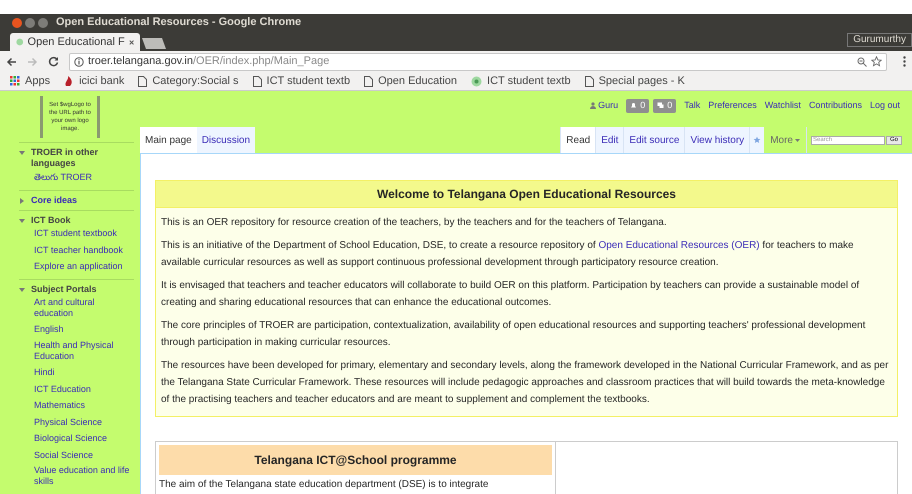  What do you see at coordinates (510, 294) in the screenshot?
I see `paragraph: It is envisaged that teachers and teacher educators will collaborate to build OER on this platform. Participation by teachers can provide a sustainable model of creating and sharing educational resources that can enhance the educational outcomes.` at bounding box center [510, 294].